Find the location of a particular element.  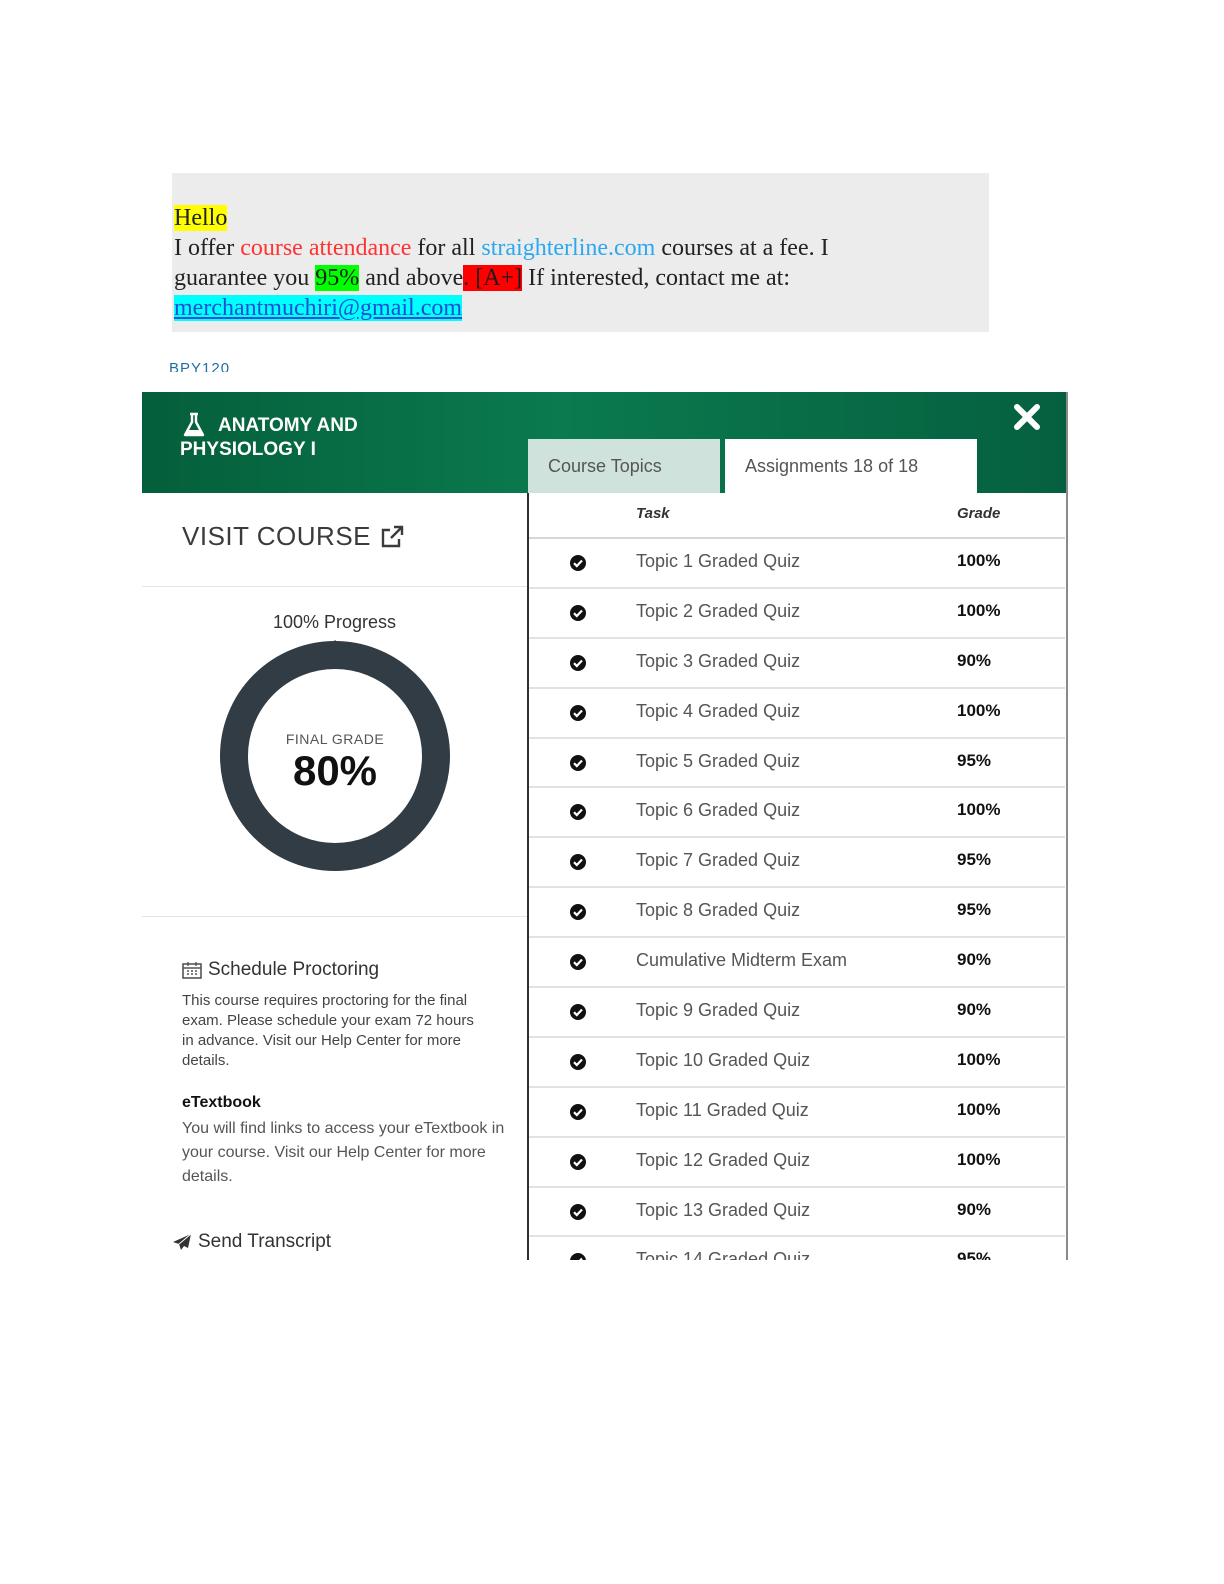

final-grade-value: 80% is located at coordinates (335, 770).